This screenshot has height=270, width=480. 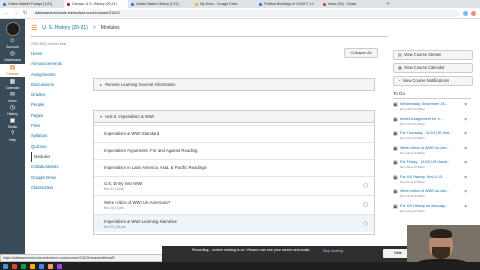 I want to click on global-nav-courses: ▤ Courses, so click(x=12, y=70).